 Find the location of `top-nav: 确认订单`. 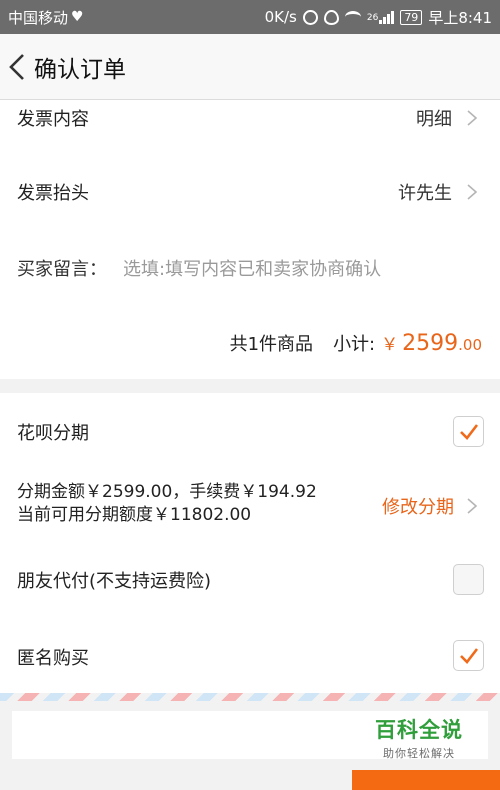

top-nav: 确认订单 is located at coordinates (250, 67).